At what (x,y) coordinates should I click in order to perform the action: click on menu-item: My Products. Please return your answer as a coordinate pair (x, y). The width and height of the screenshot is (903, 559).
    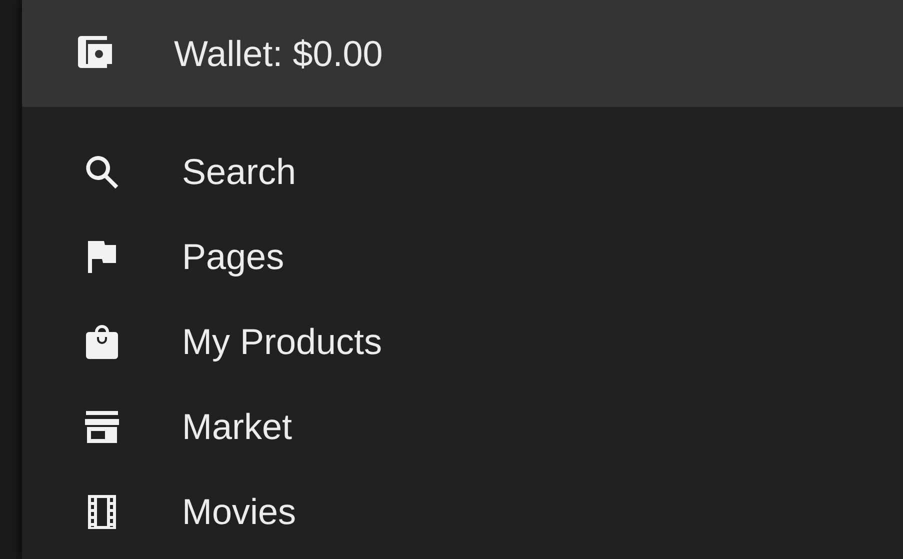
    Looking at the image, I should click on (462, 341).